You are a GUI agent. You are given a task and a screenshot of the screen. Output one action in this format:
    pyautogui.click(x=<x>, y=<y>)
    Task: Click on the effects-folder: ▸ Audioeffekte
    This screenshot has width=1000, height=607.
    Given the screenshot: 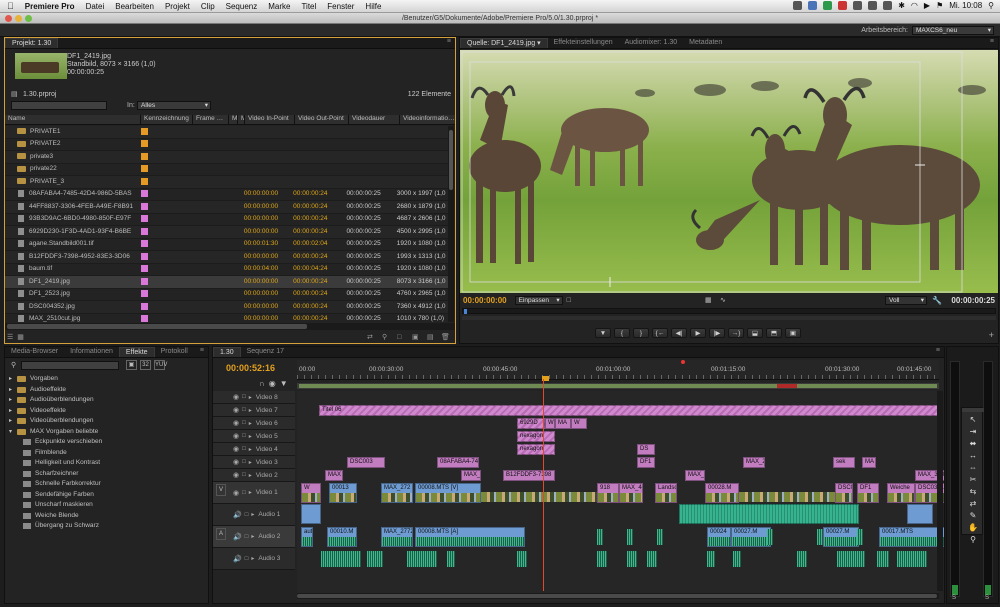 What is the action you would take?
    pyautogui.click(x=105, y=390)
    